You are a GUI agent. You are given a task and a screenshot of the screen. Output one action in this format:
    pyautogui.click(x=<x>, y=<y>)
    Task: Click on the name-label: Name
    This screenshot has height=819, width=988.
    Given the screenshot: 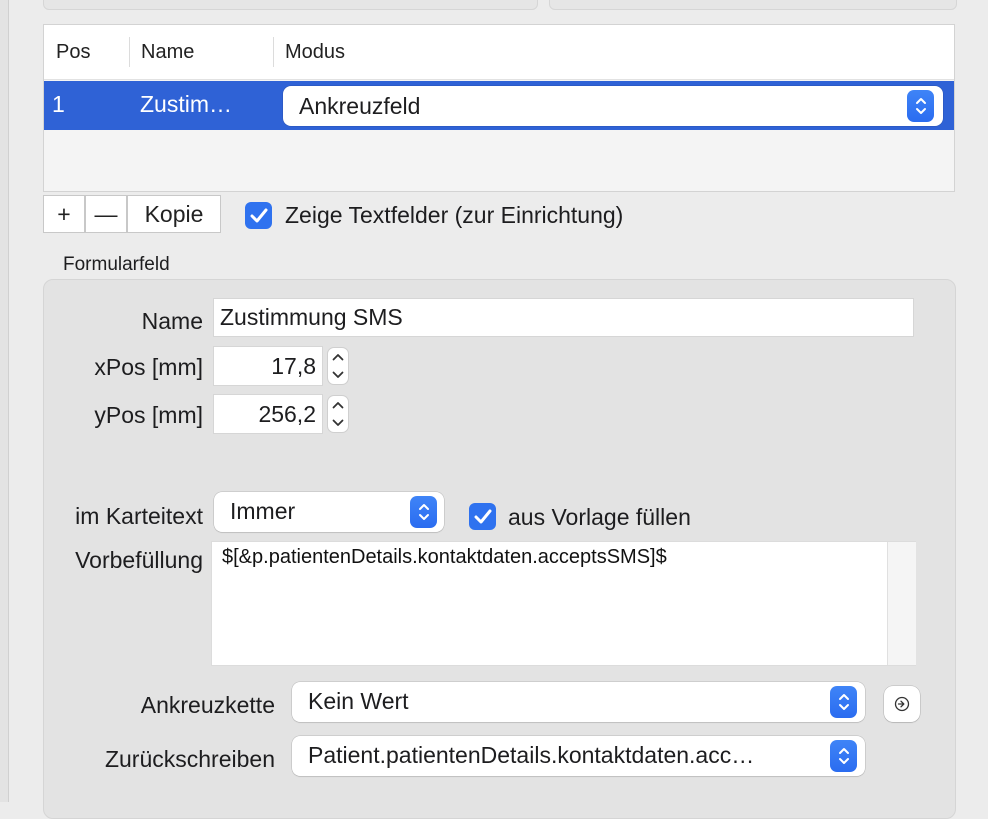 What is the action you would take?
    pyautogui.click(x=172, y=321)
    